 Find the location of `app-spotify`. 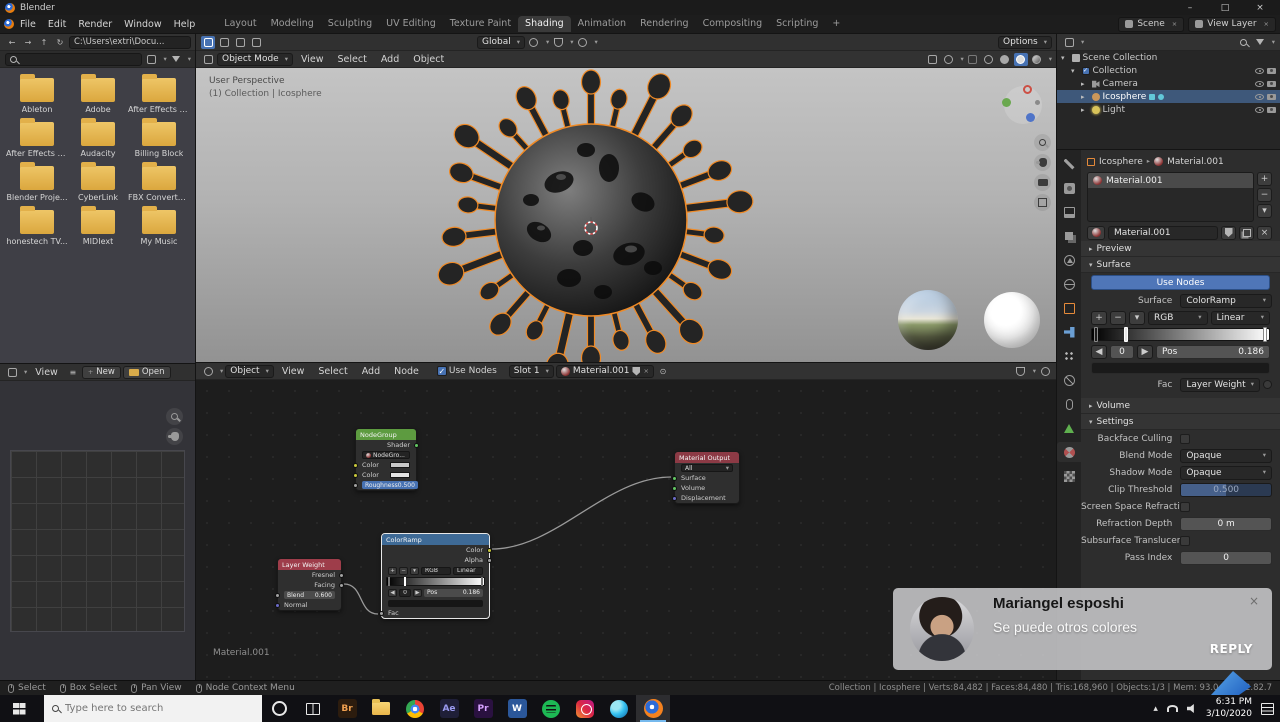

app-spotify is located at coordinates (551, 708).